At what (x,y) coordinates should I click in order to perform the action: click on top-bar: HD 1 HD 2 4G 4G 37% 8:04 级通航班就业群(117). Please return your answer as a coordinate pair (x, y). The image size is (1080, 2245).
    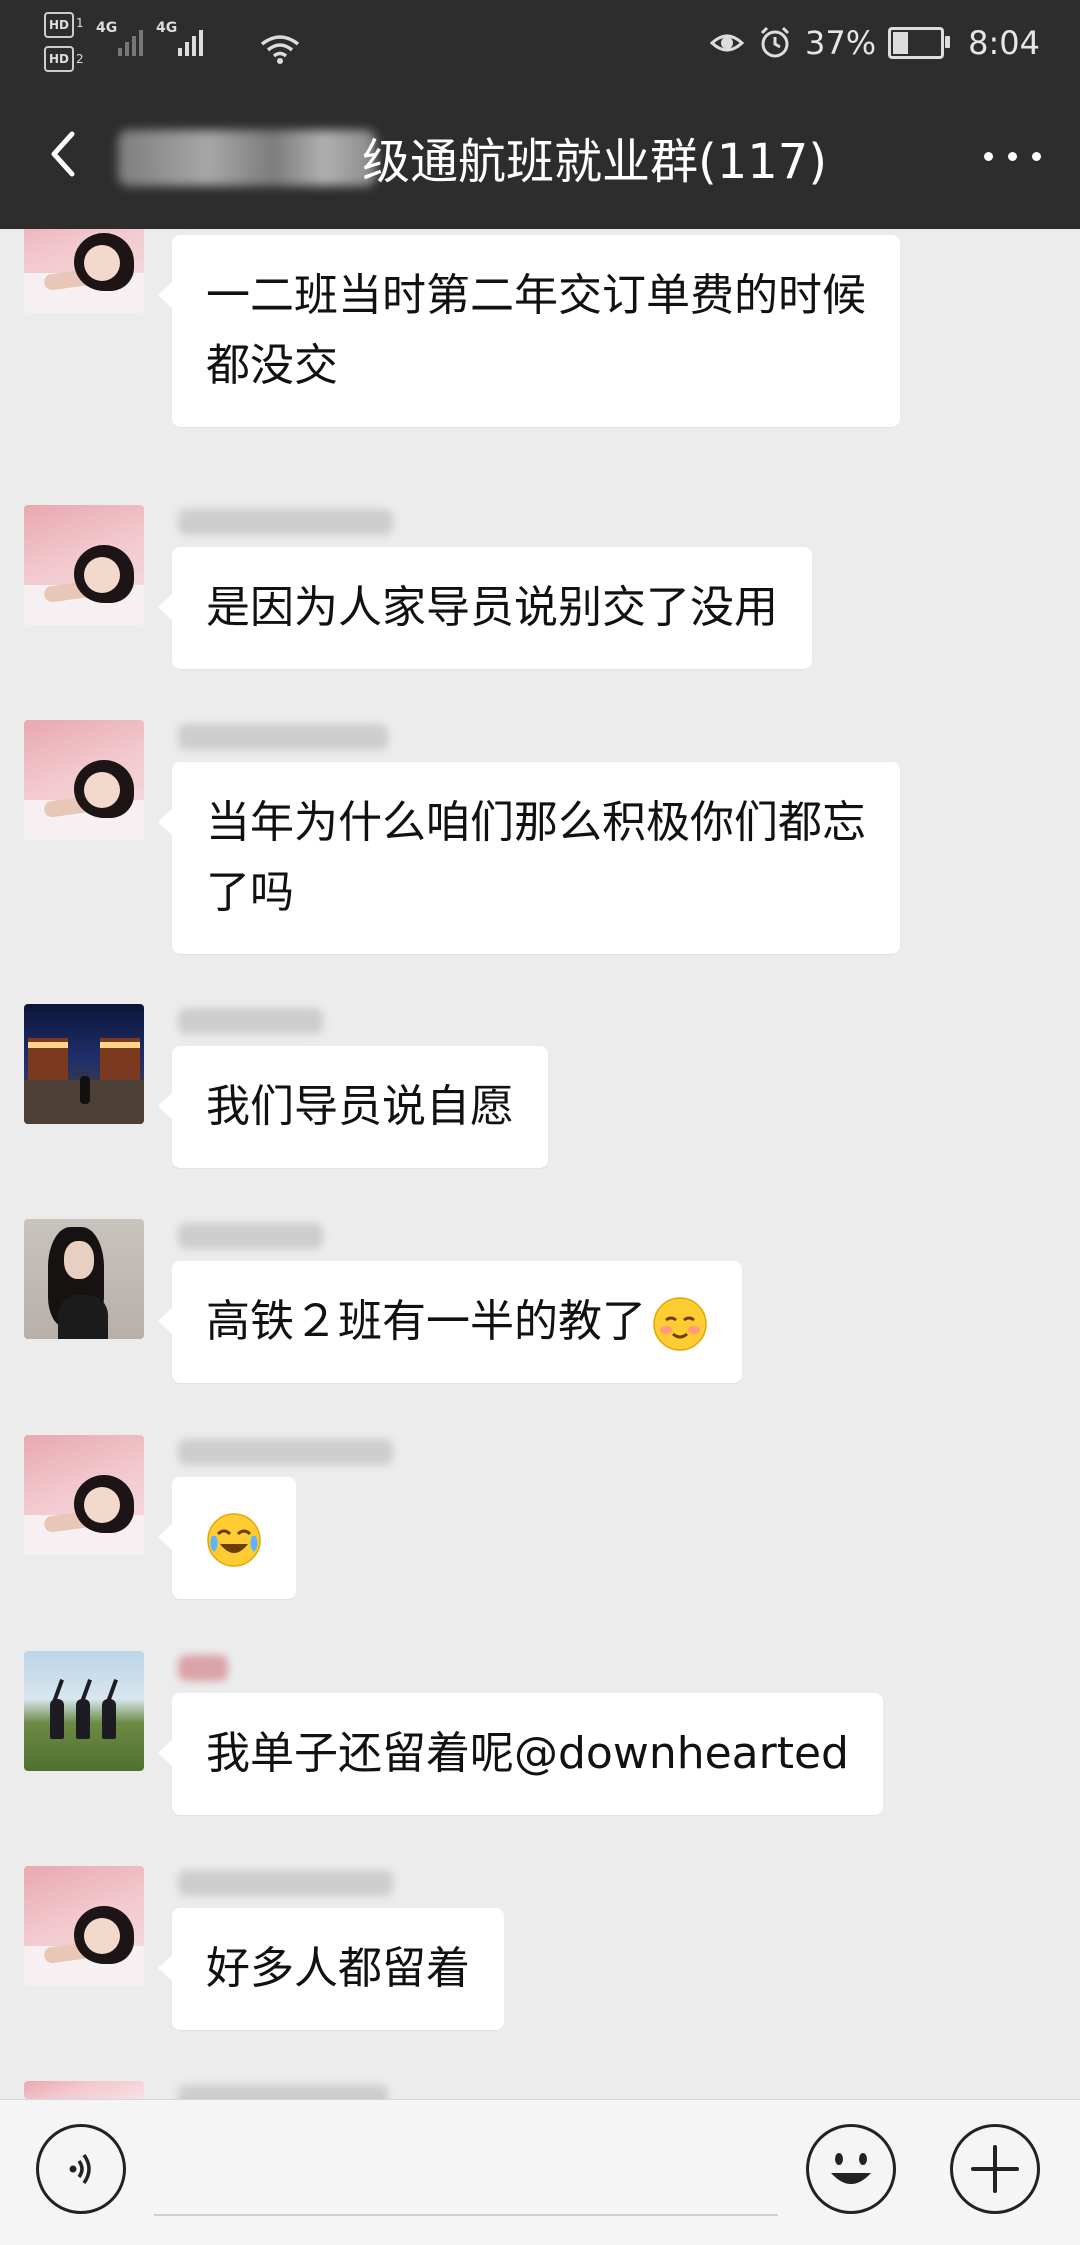
    Looking at the image, I should click on (540, 114).